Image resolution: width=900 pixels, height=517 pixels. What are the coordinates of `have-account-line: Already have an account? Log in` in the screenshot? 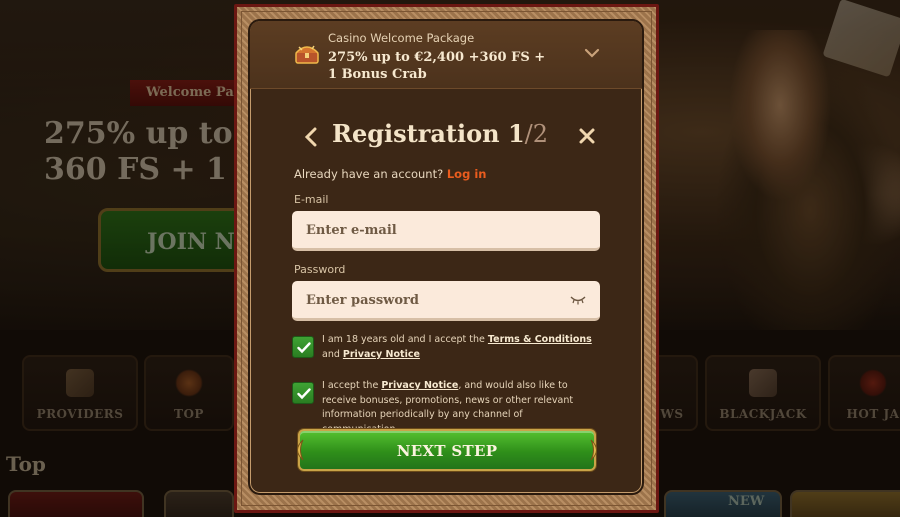 It's located at (390, 174).